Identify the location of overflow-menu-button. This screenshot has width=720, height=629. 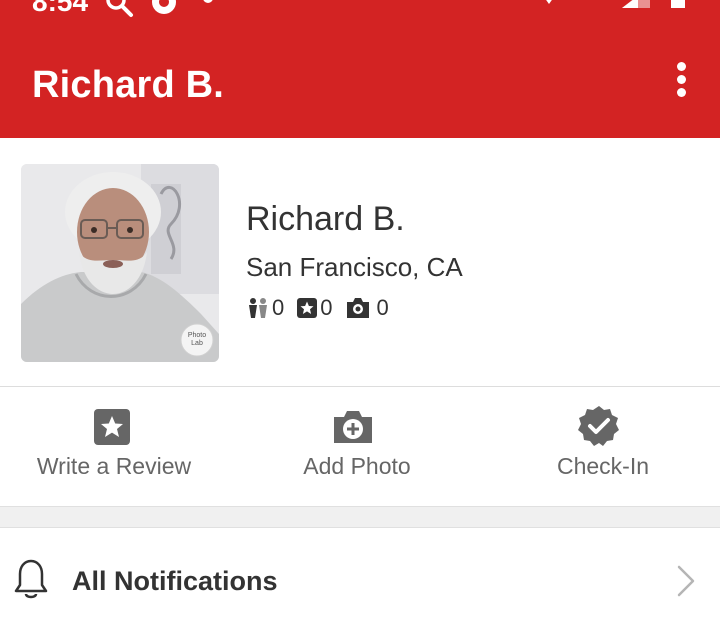
(682, 80).